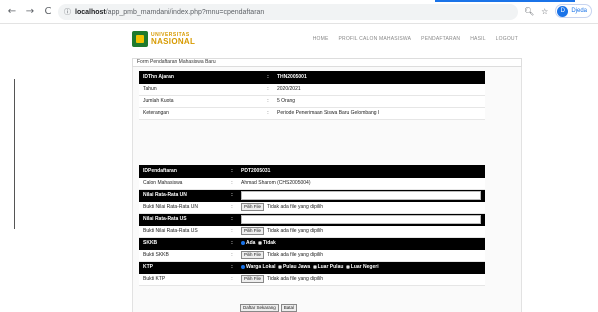 This screenshot has height=312, width=598. What do you see at coordinates (379, 77) in the screenshot?
I see `id-thn-ajaran-value: THN2005001` at bounding box center [379, 77].